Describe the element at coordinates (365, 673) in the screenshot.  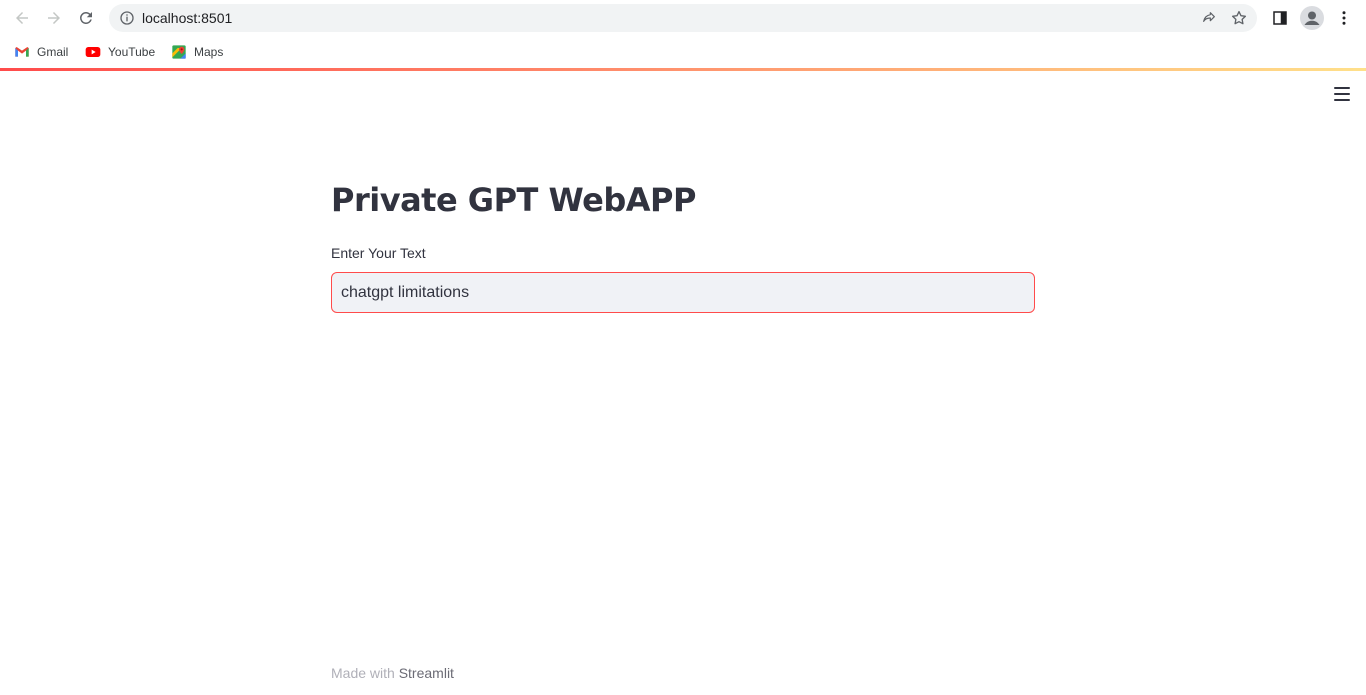
I see `footer-text: Made with` at that location.